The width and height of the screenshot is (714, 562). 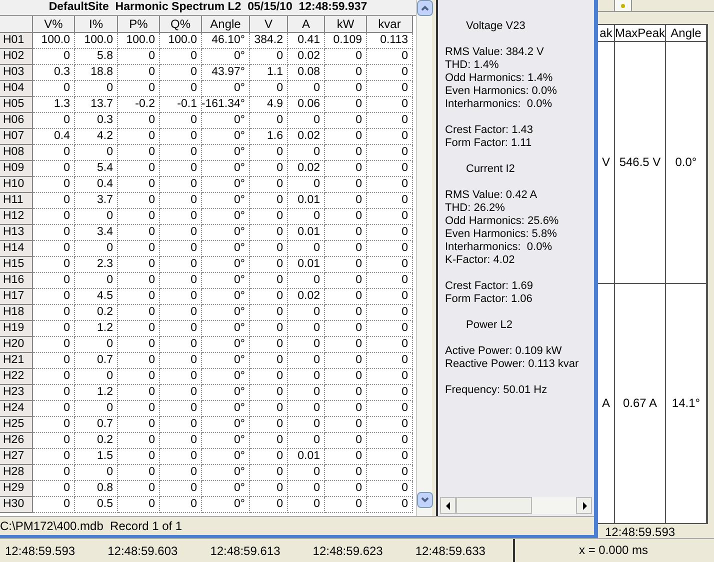 I want to click on summary-line: Even Harmonics: 0.0%, so click(x=501, y=91).